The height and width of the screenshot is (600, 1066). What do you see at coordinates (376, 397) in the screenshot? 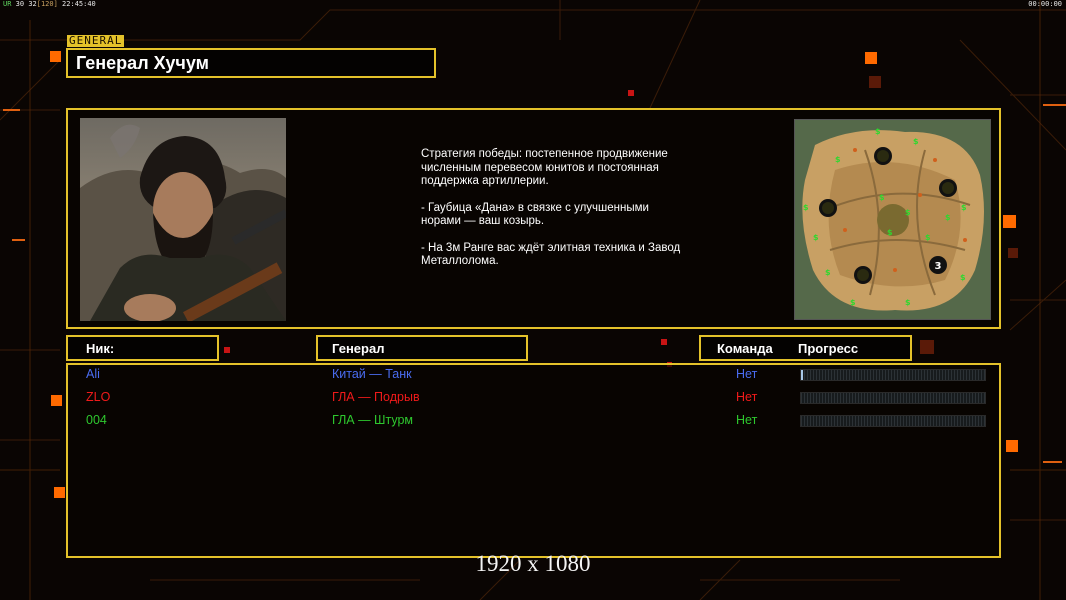
I see `player-general: ГЛА — Подрыв` at bounding box center [376, 397].